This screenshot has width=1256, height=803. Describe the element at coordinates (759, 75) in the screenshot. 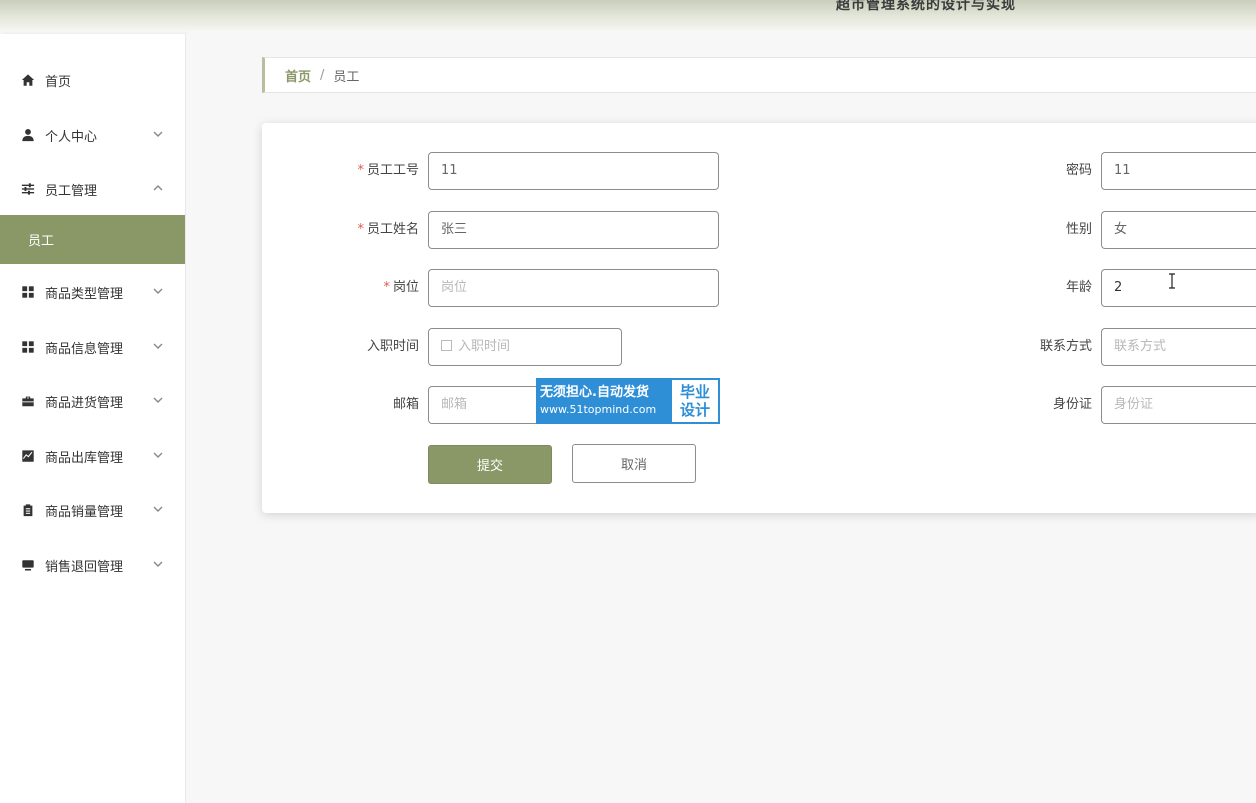

I see `breadcrumb: 首页 / 员工` at that location.